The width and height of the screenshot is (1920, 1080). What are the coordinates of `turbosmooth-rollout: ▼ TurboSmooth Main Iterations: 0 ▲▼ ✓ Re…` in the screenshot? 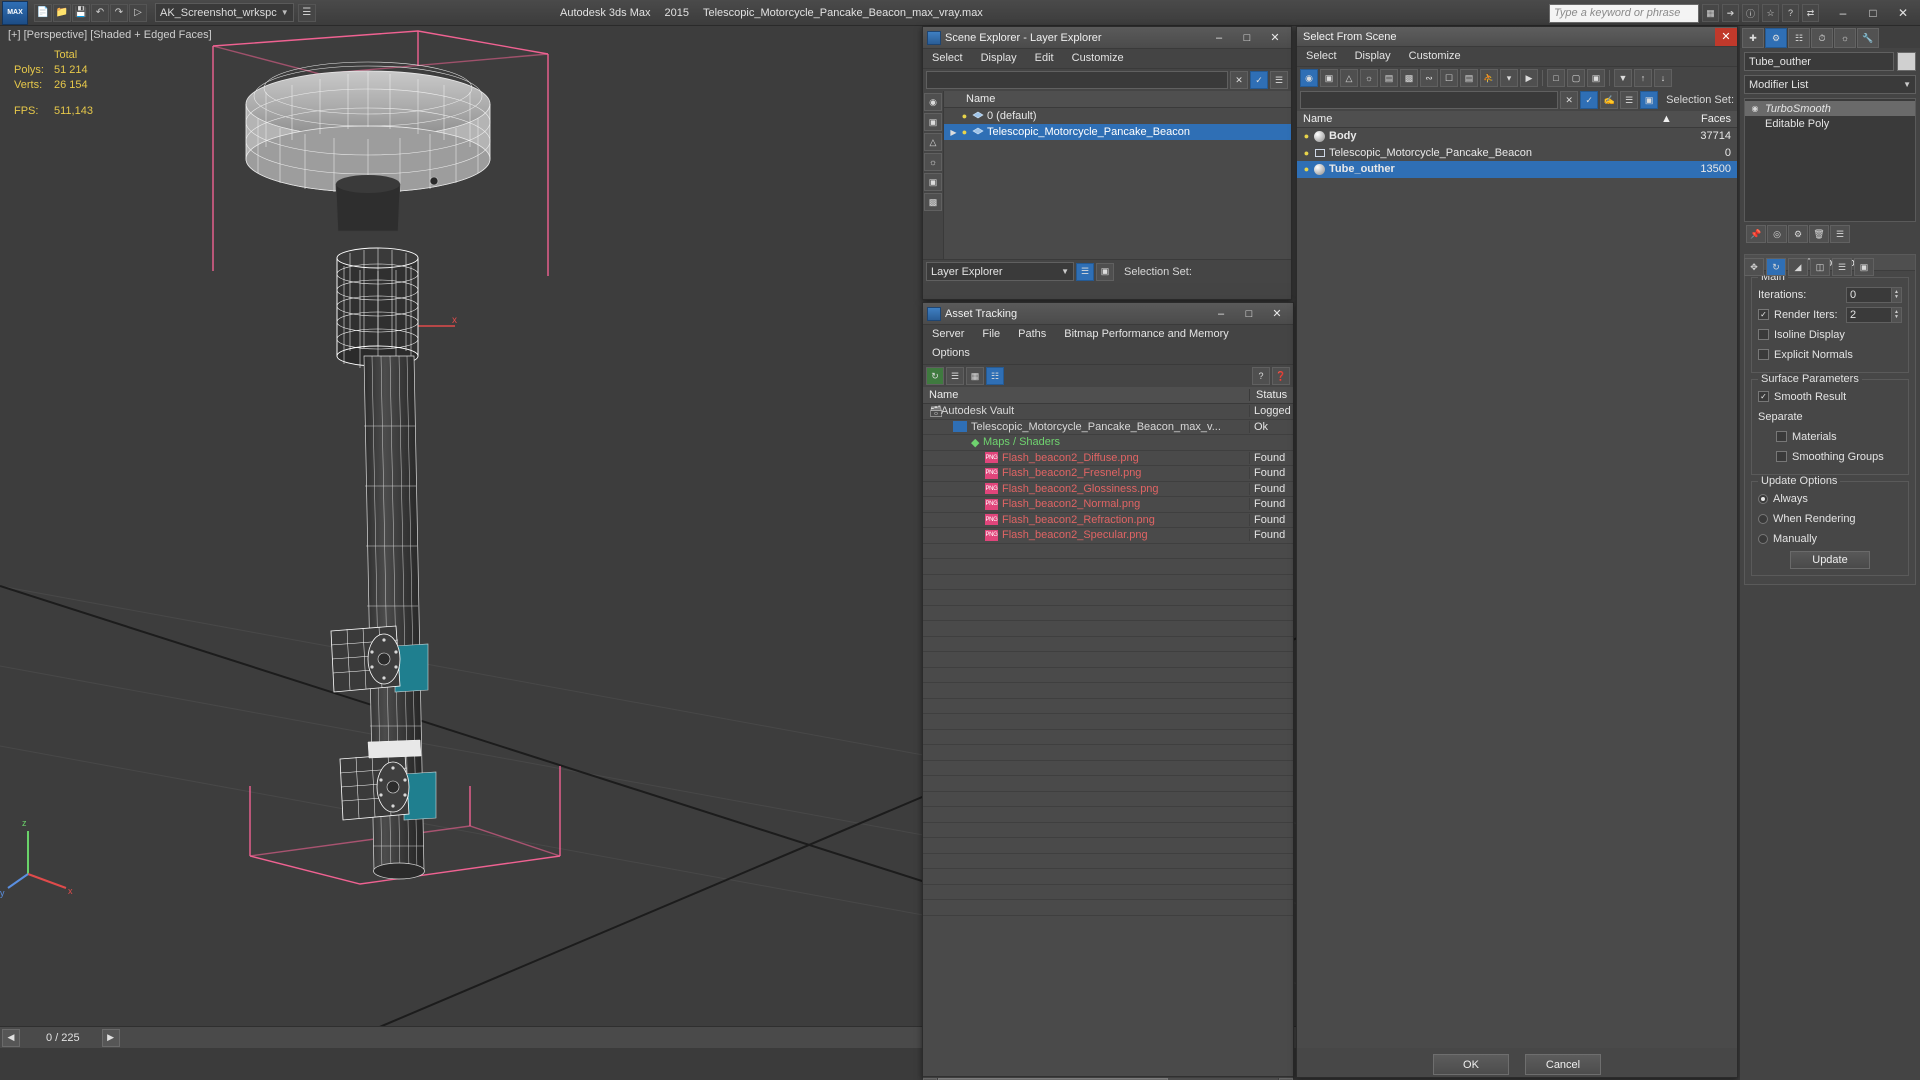 It's located at (1830, 419).